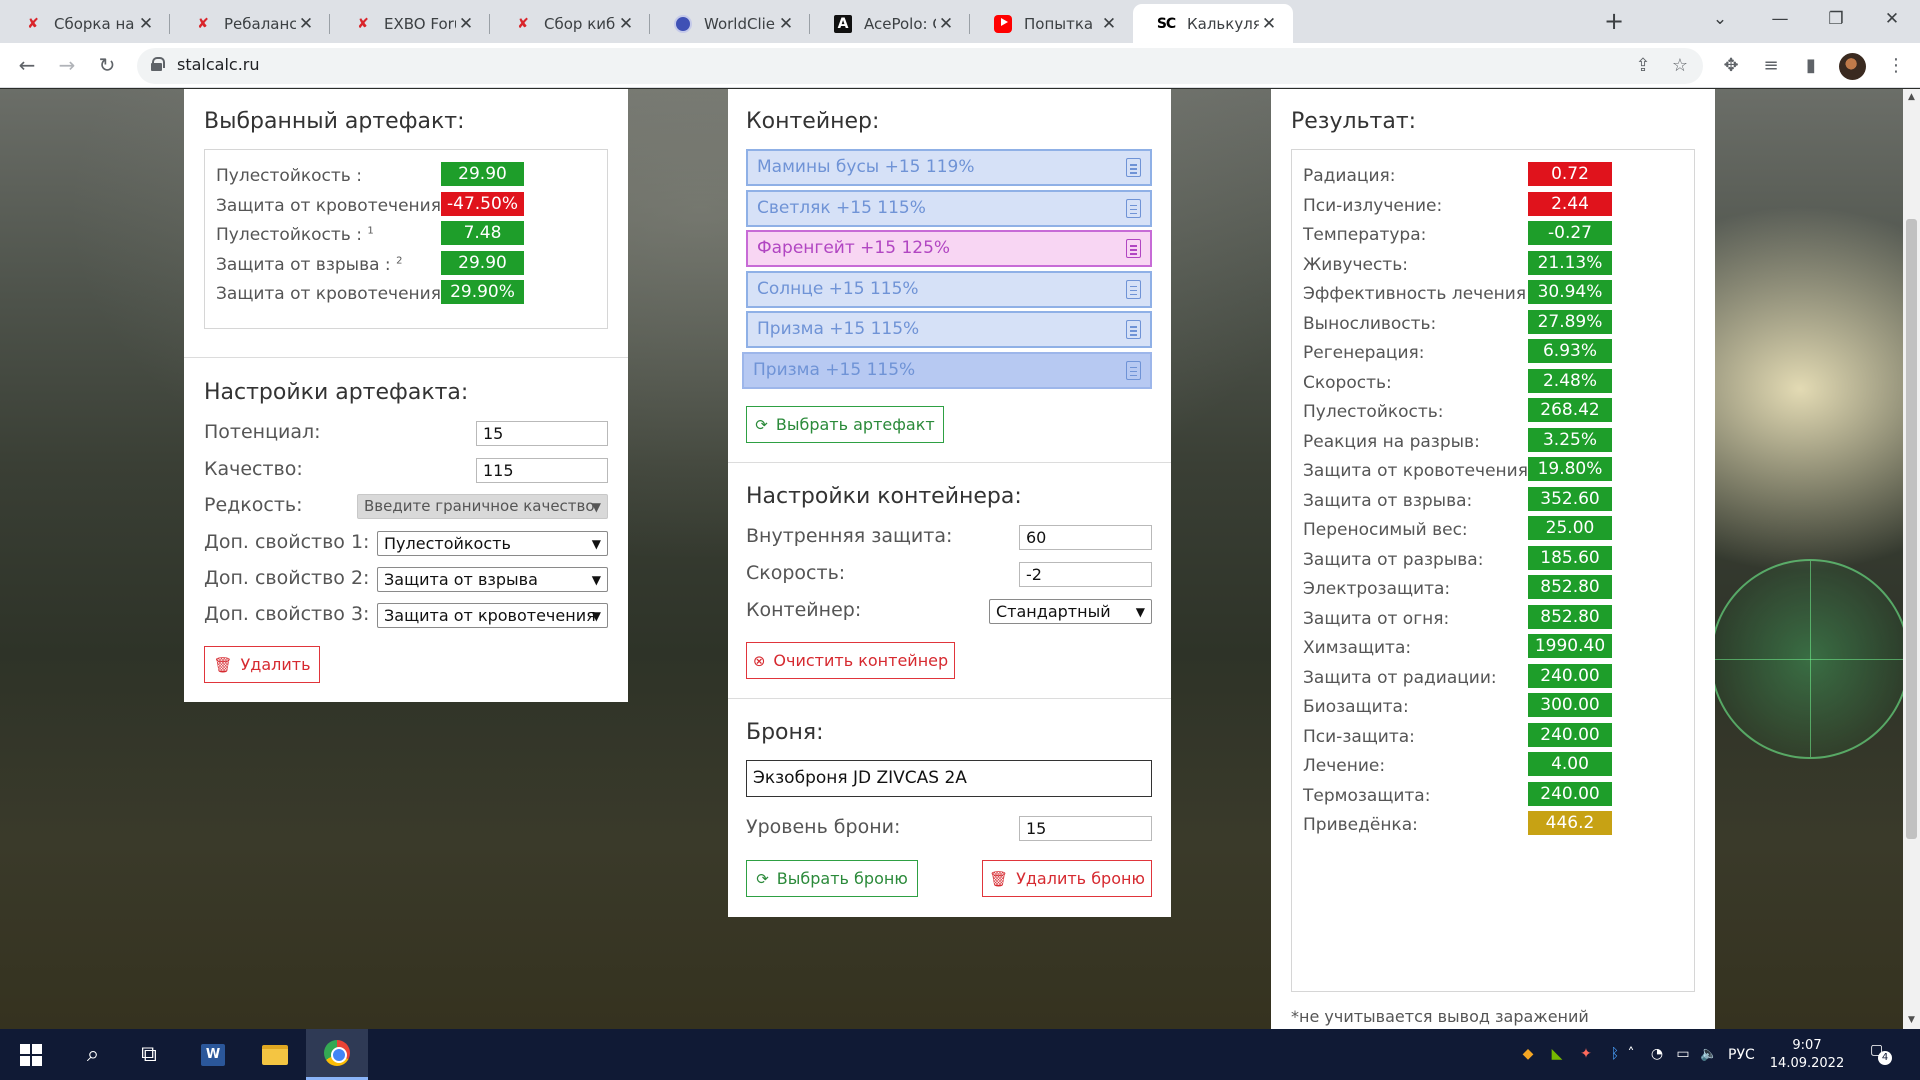 The image size is (1920, 1080). Describe the element at coordinates (1493, 767) in the screenshot. I see `stat-row: Лечение: 4.00` at that location.